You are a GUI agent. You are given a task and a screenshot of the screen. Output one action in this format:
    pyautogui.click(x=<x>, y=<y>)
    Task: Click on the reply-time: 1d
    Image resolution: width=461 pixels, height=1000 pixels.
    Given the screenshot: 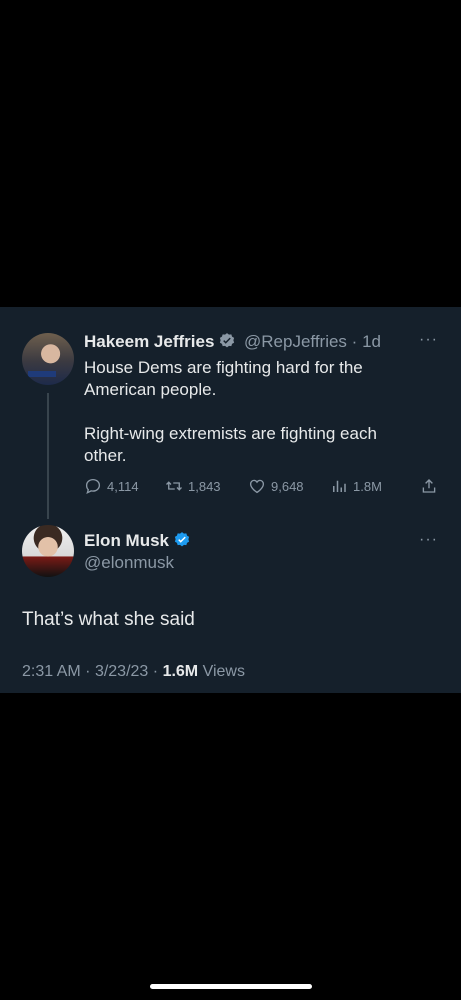 What is the action you would take?
    pyautogui.click(x=371, y=341)
    